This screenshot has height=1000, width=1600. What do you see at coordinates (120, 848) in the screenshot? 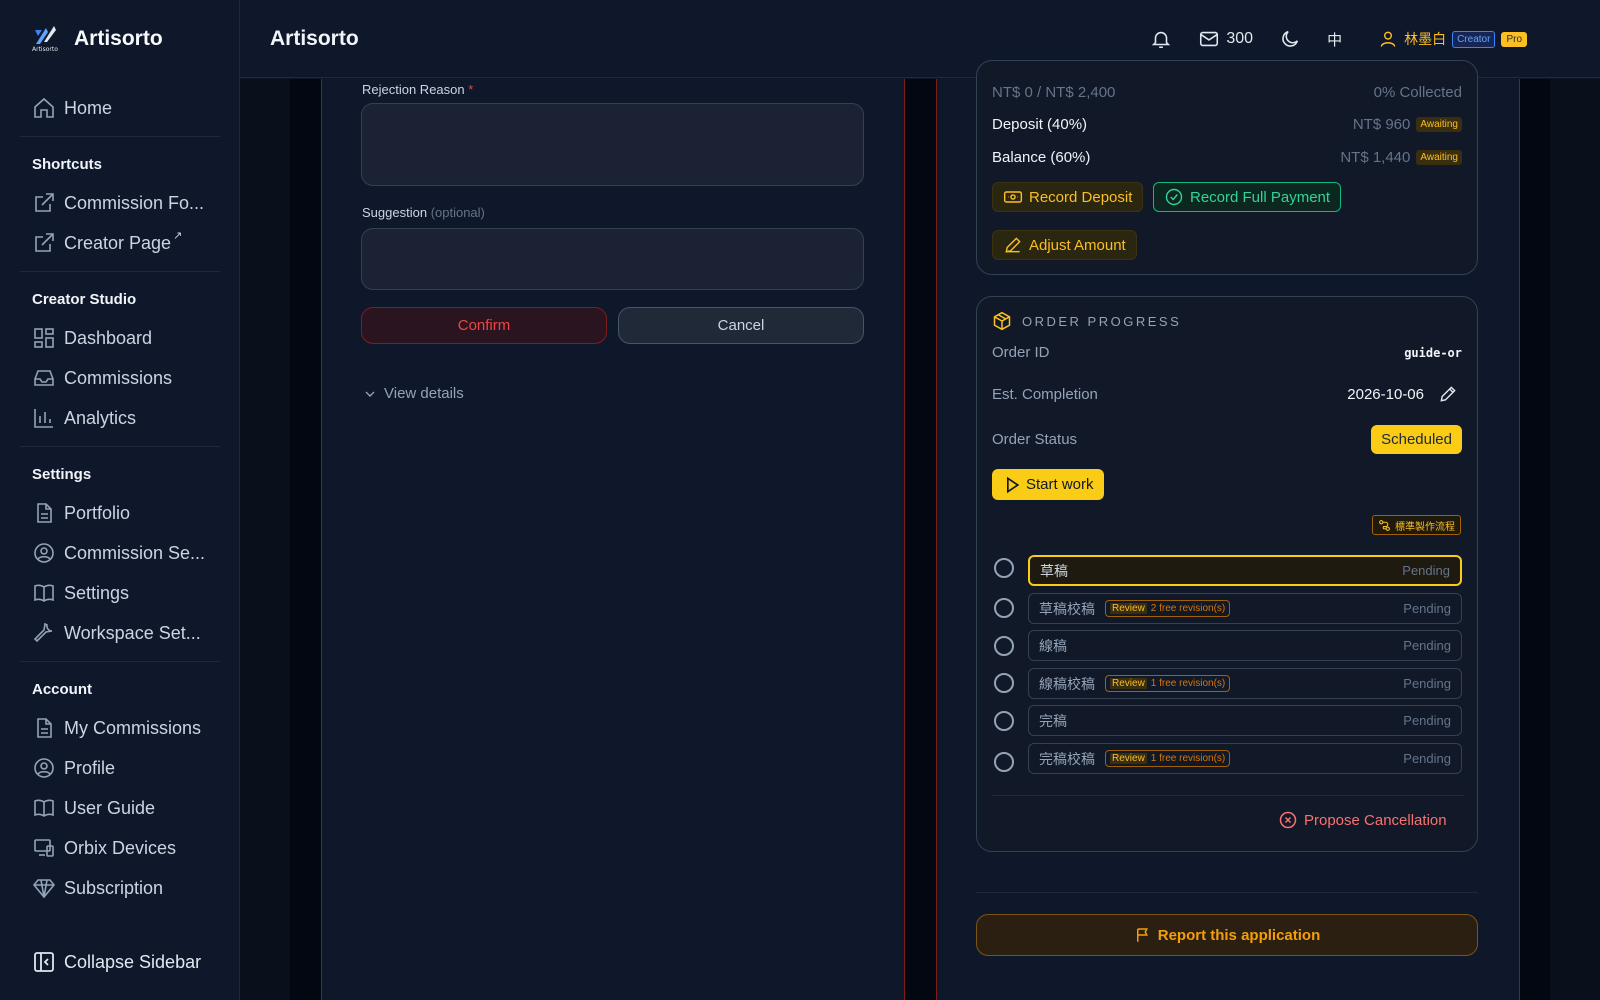
I see `sidebar-item-orbix-devices: Orbix Devices` at bounding box center [120, 848].